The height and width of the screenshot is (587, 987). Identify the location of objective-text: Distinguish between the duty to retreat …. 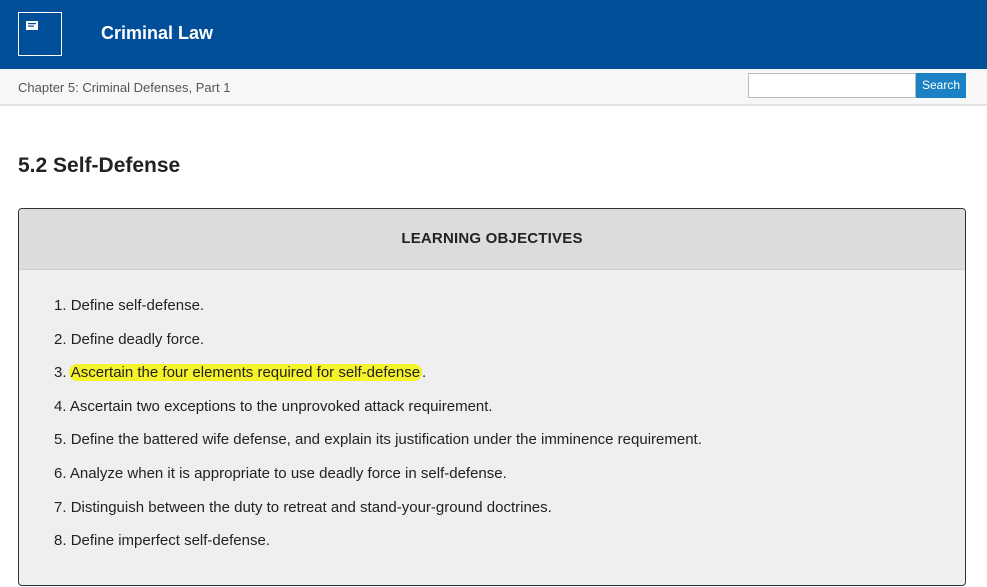
(311, 507).